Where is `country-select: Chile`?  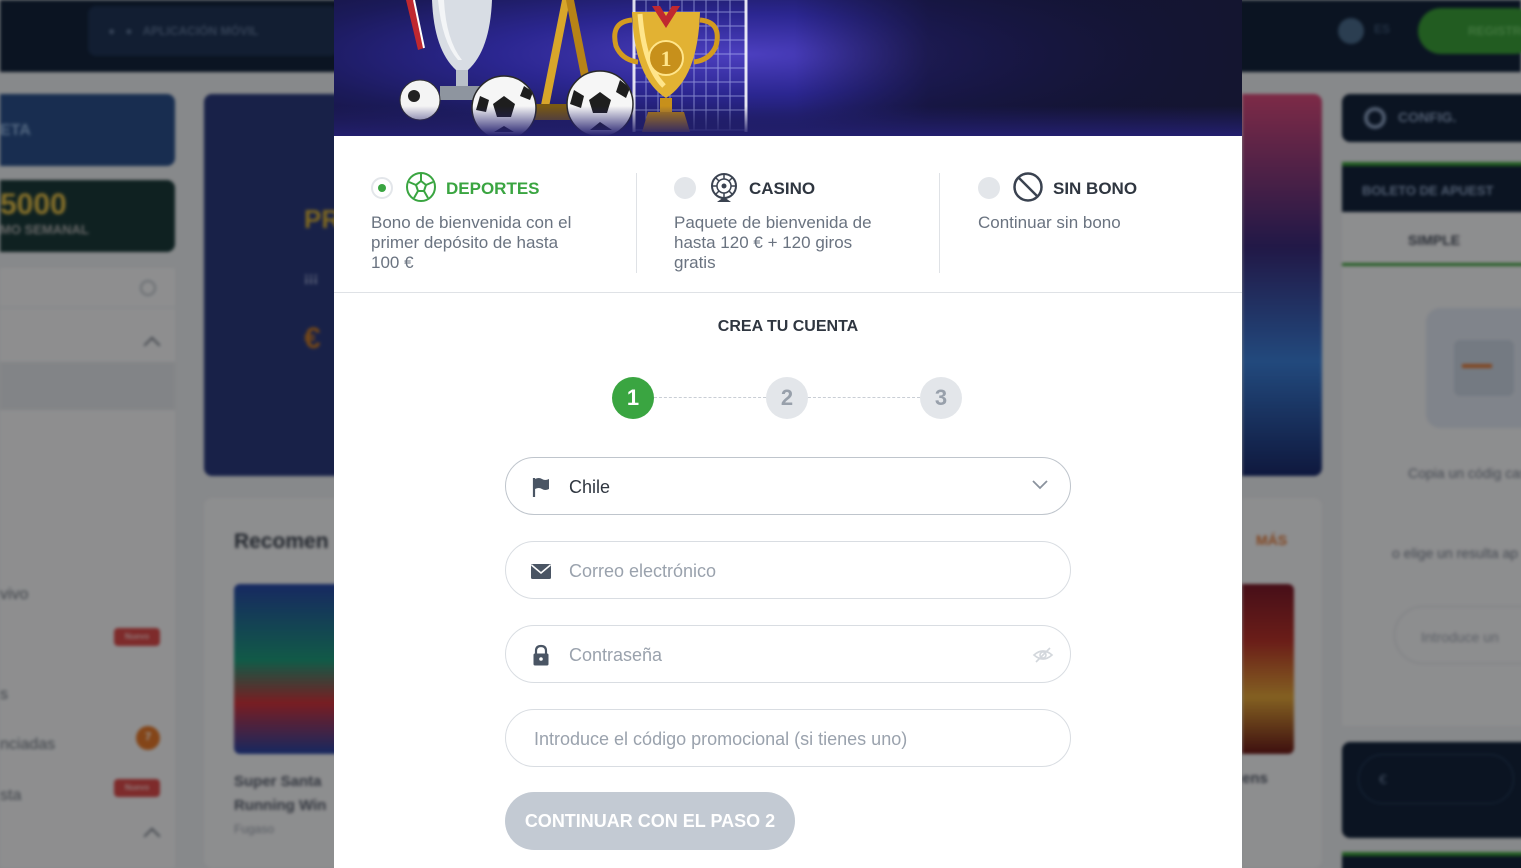
country-select: Chile is located at coordinates (788, 486).